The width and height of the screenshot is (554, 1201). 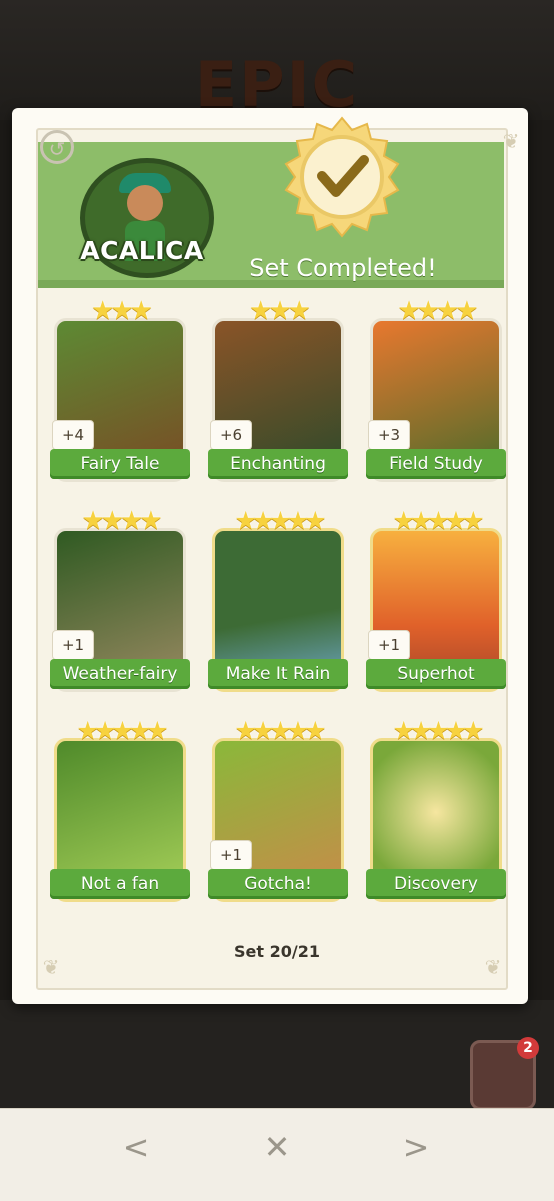 I want to click on sticker-card: ★★★★★ Not a fan, so click(x=120, y=811).